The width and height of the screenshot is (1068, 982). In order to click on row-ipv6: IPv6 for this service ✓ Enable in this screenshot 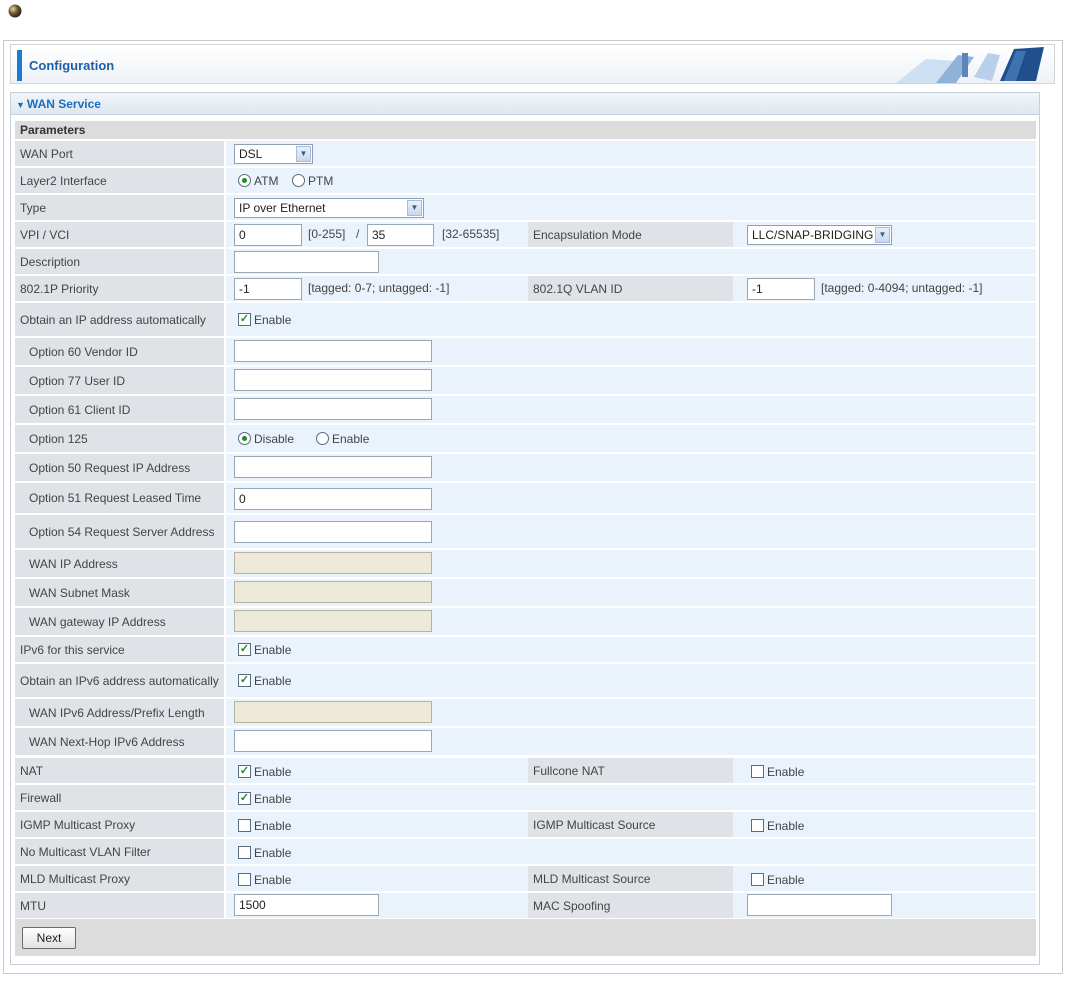, I will do `click(525, 649)`.